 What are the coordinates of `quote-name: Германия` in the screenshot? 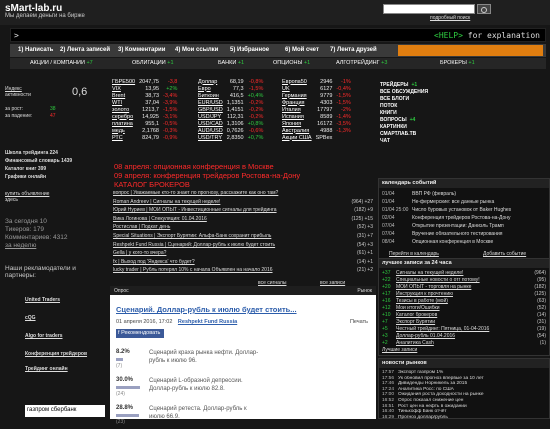 It's located at (297, 95).